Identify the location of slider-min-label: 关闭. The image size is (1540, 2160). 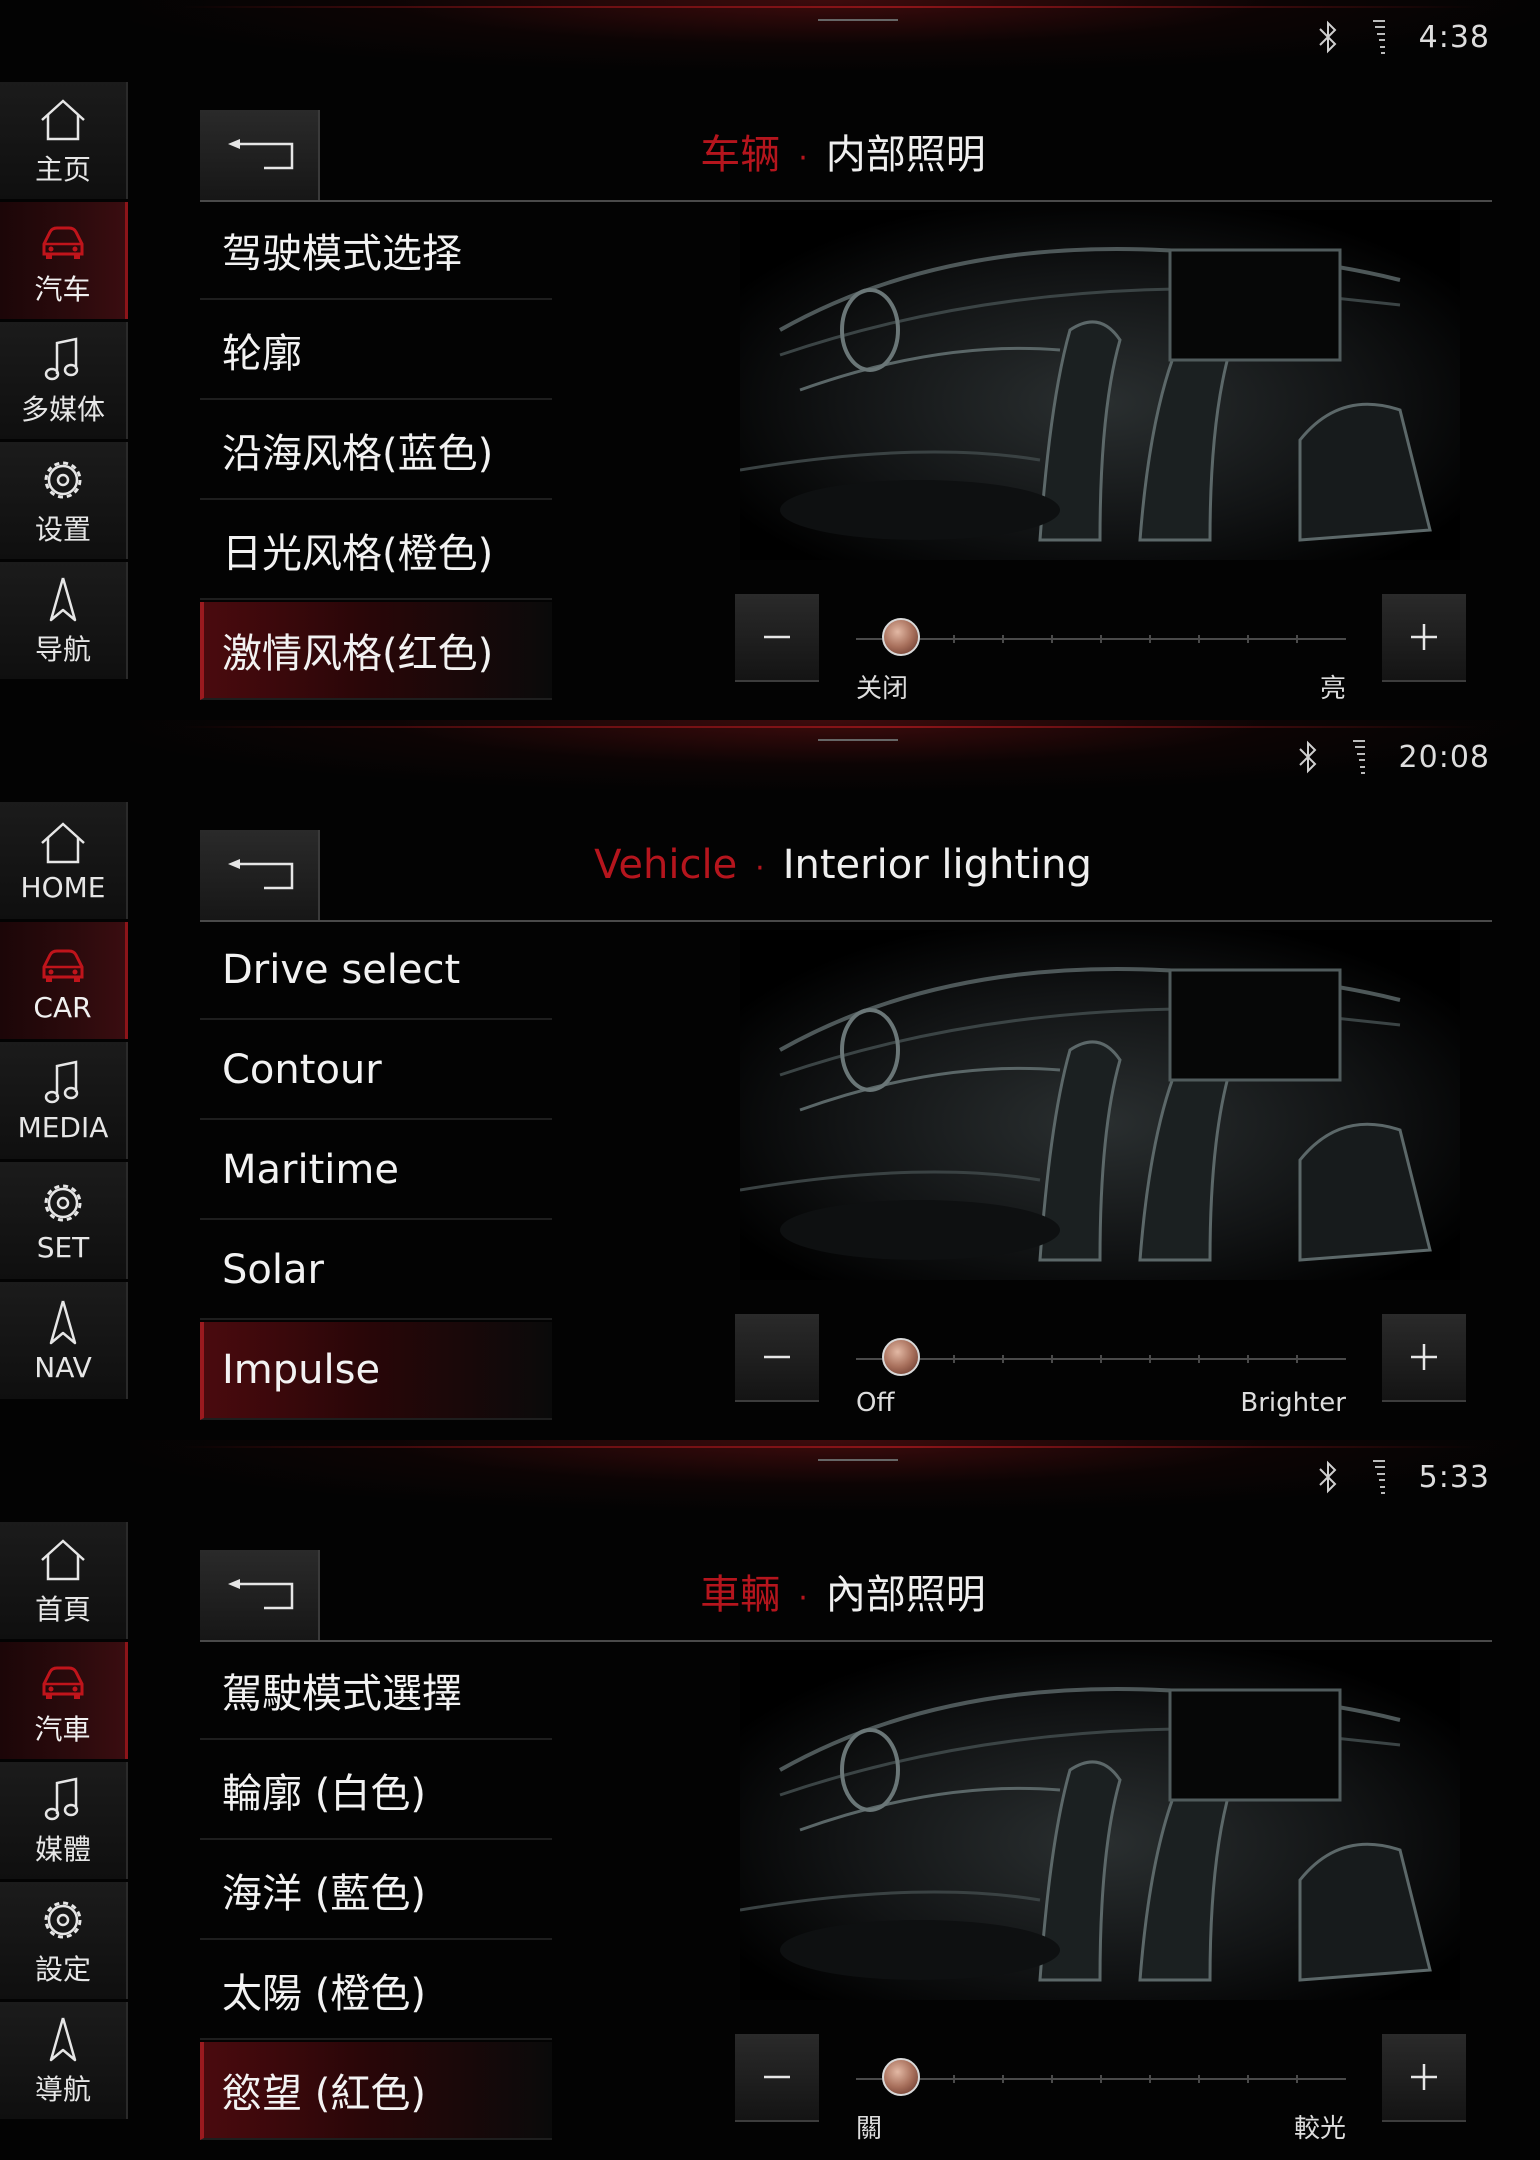
(882, 689).